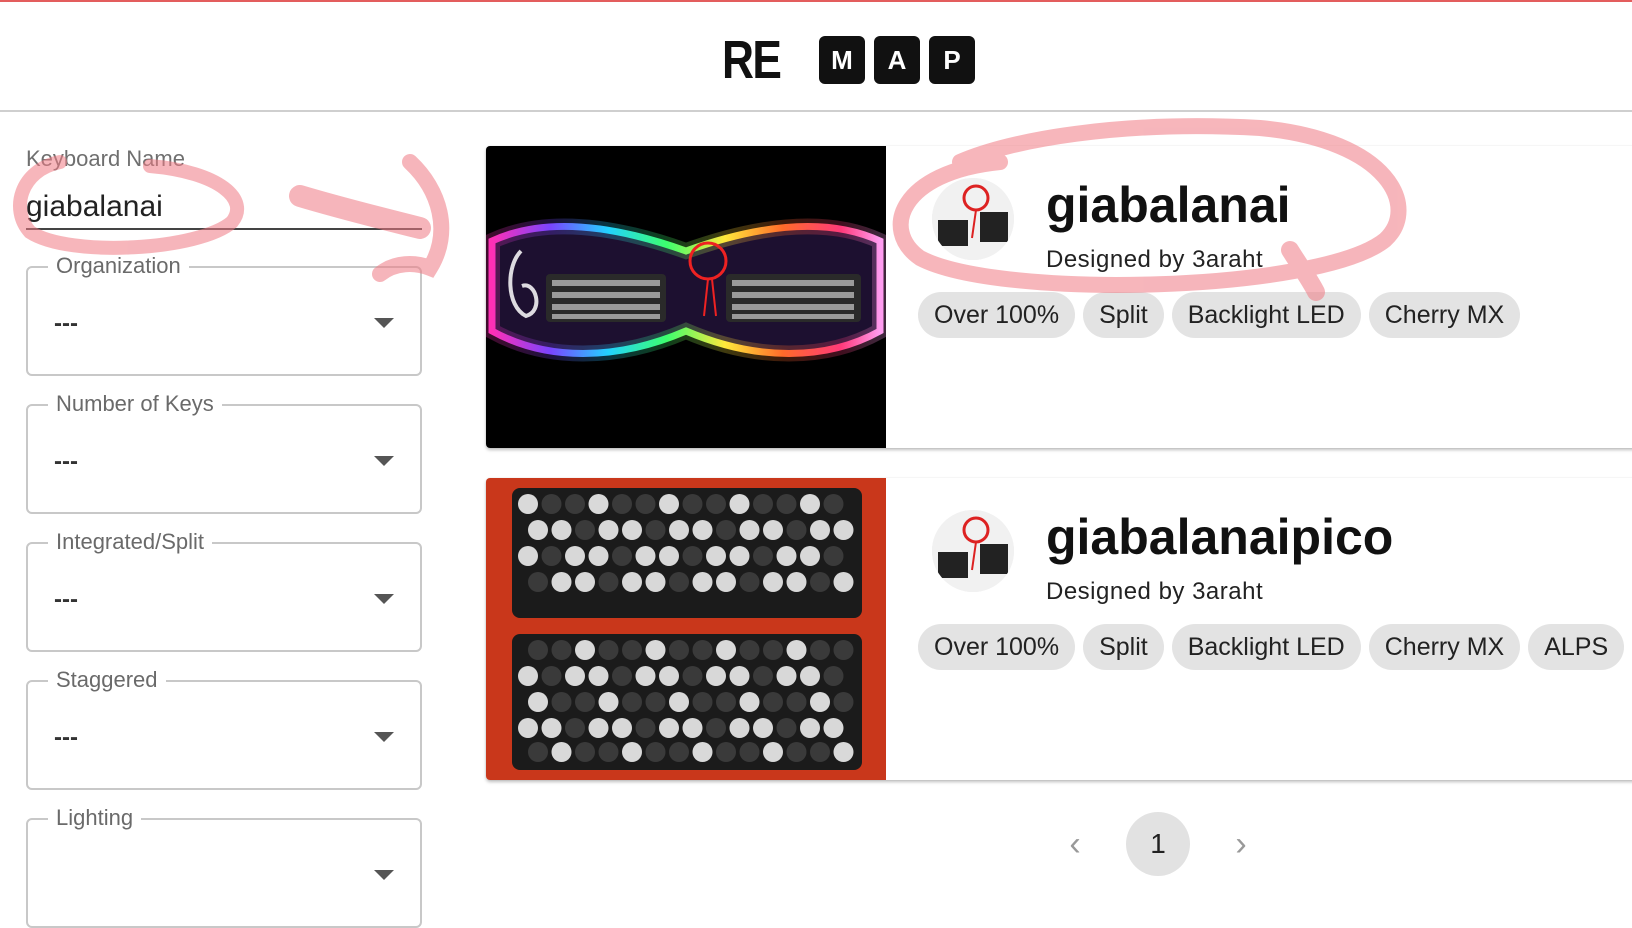 Image resolution: width=1632 pixels, height=928 pixels. What do you see at coordinates (1123, 315) in the screenshot?
I see `tag-chip: Split` at bounding box center [1123, 315].